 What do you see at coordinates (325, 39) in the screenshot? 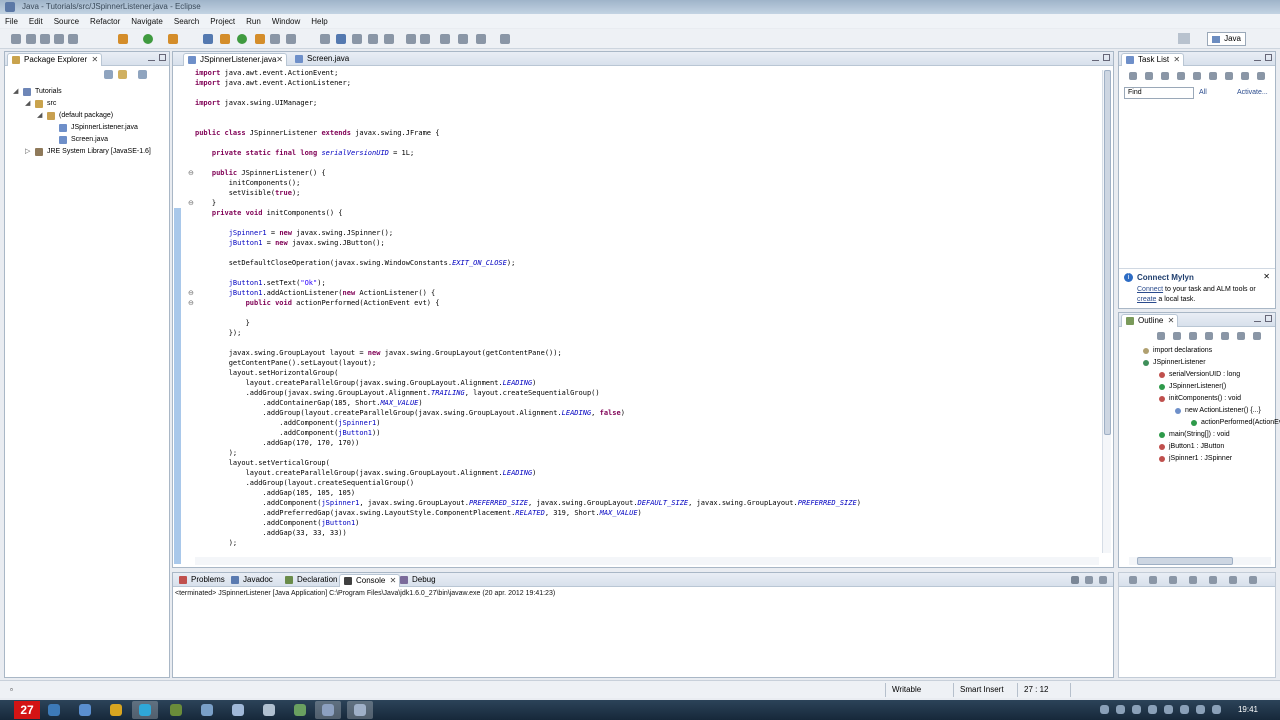
I see `toggle-mark-icon` at bounding box center [325, 39].